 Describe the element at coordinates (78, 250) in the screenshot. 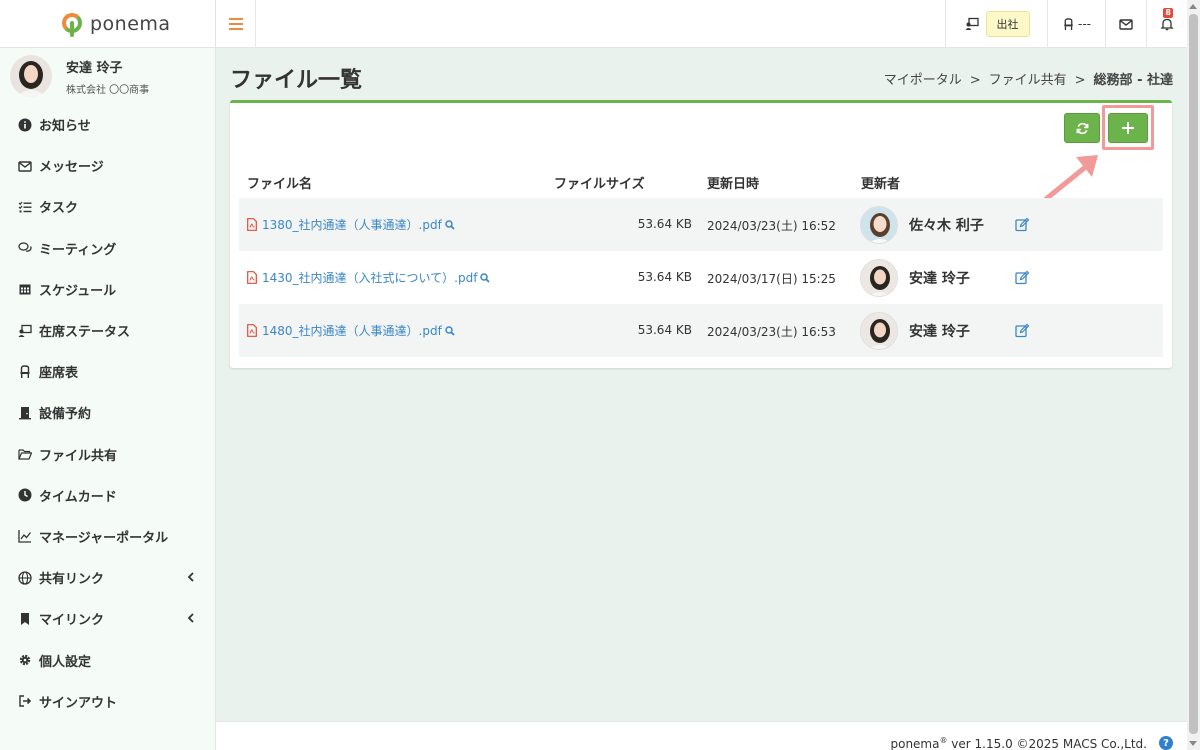

I see `sidebar-item-label: ミーティング` at that location.